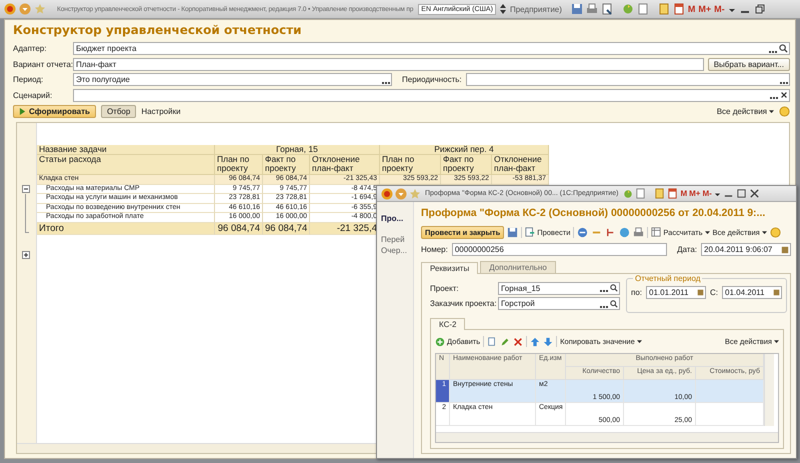  Describe the element at coordinates (636, 292) in the screenshot. I see `field-label: по:` at that location.